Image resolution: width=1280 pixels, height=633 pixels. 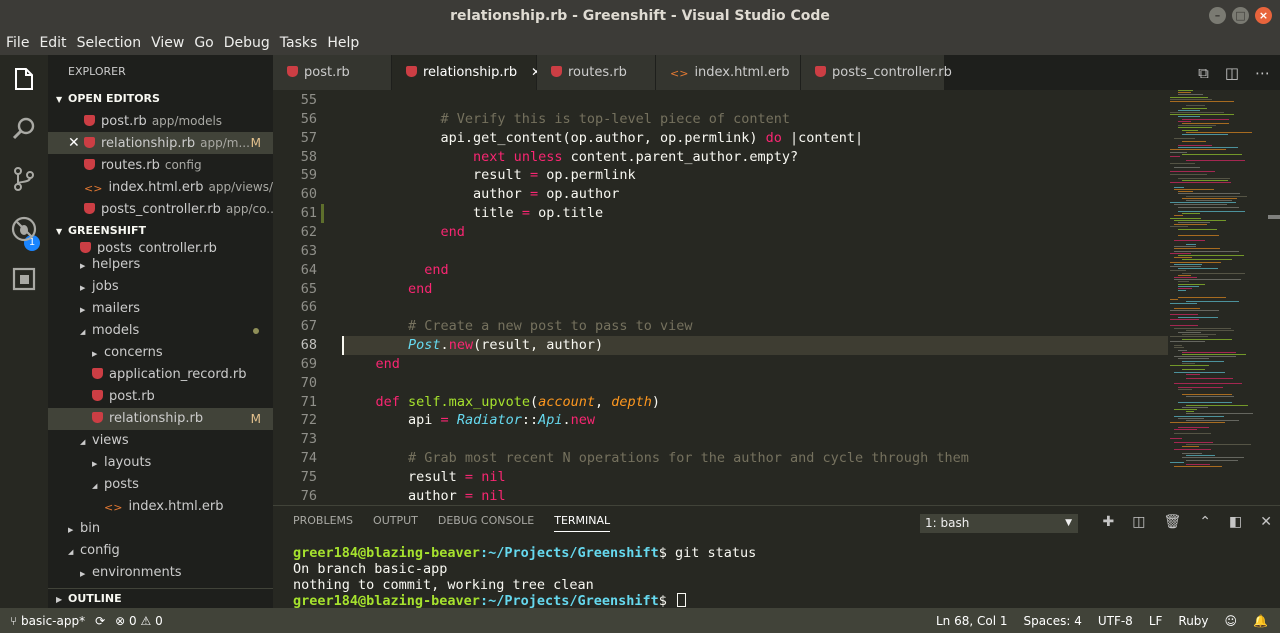 I want to click on tab-posts_controller-rb: posts_controller.rb, so click(x=876, y=72).